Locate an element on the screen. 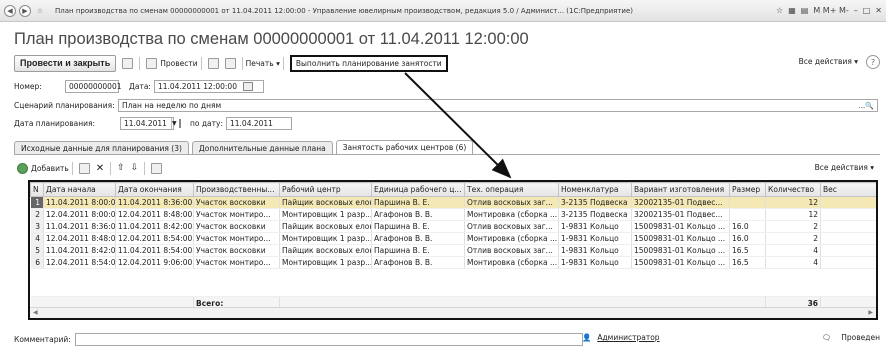  plan-date-to-field: 11.04.2011 is located at coordinates (259, 123).